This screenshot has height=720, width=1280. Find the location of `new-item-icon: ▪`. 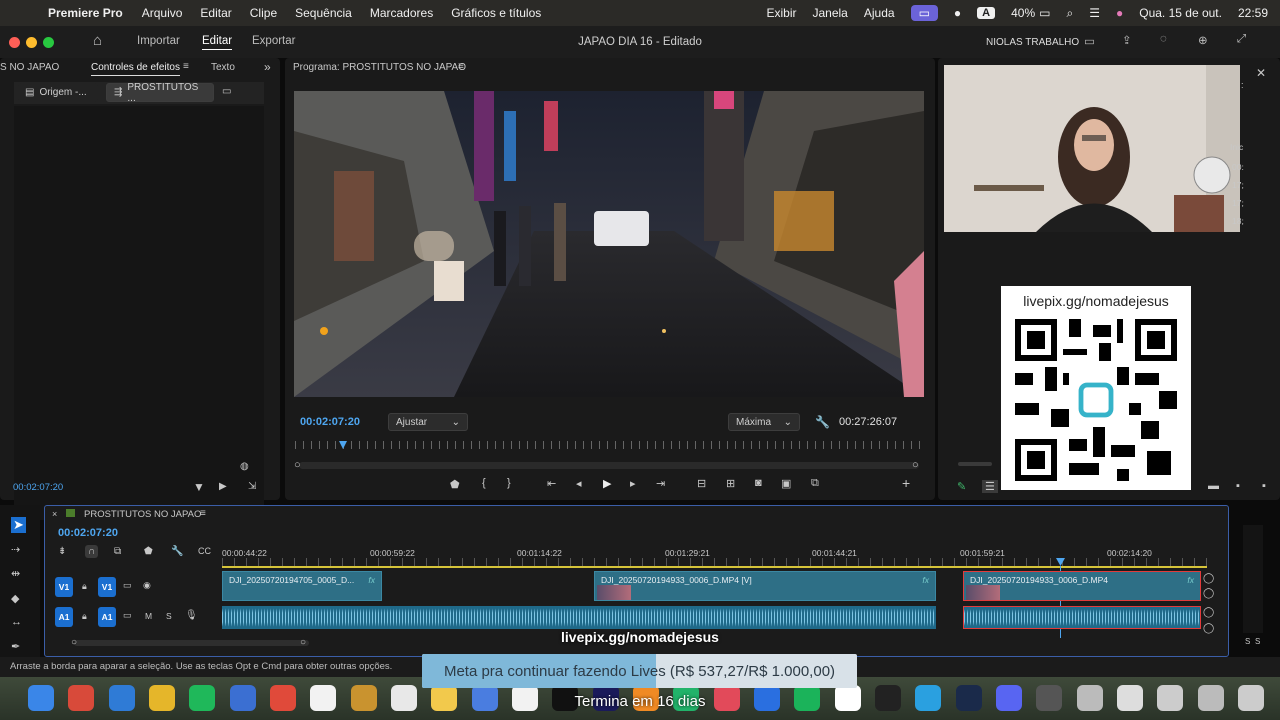

new-item-icon: ▪ is located at coordinates (1238, 486).